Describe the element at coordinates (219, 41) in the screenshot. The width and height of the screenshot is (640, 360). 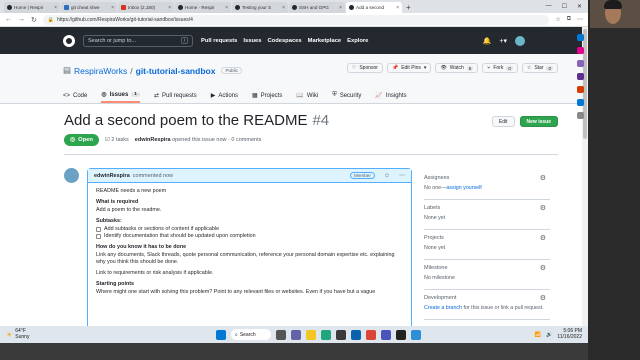
I see `nav-link-pull-requests: Pull requests` at that location.